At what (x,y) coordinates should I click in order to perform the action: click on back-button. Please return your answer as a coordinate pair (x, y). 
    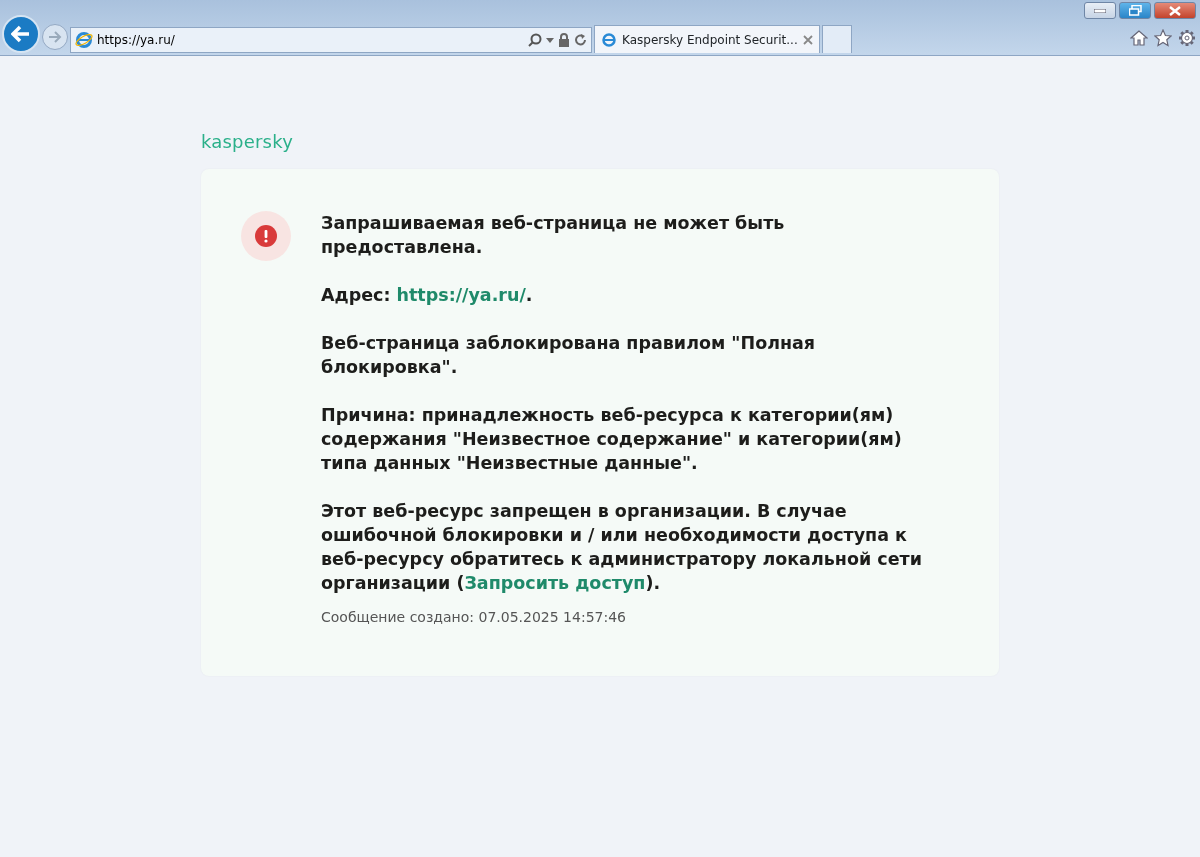
    Looking at the image, I should click on (21, 34).